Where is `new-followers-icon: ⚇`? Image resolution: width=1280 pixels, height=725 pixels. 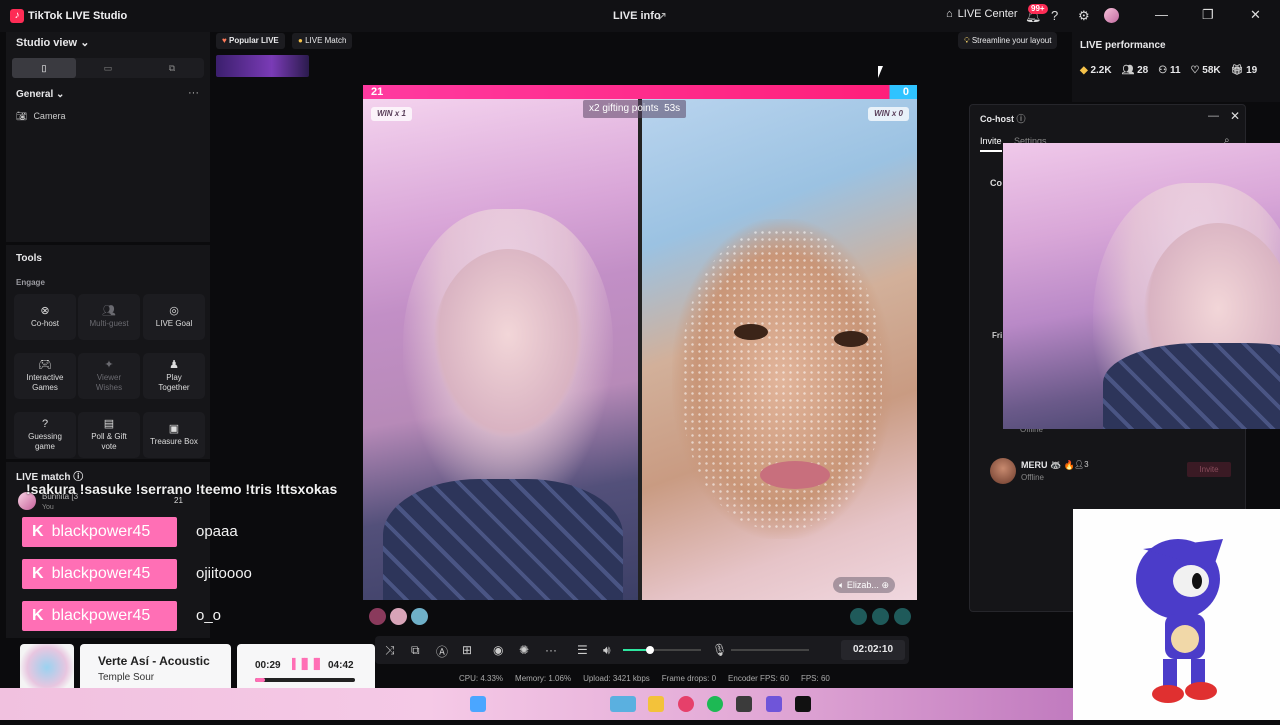
new-followers-icon: ⚇ is located at coordinates (1164, 70).